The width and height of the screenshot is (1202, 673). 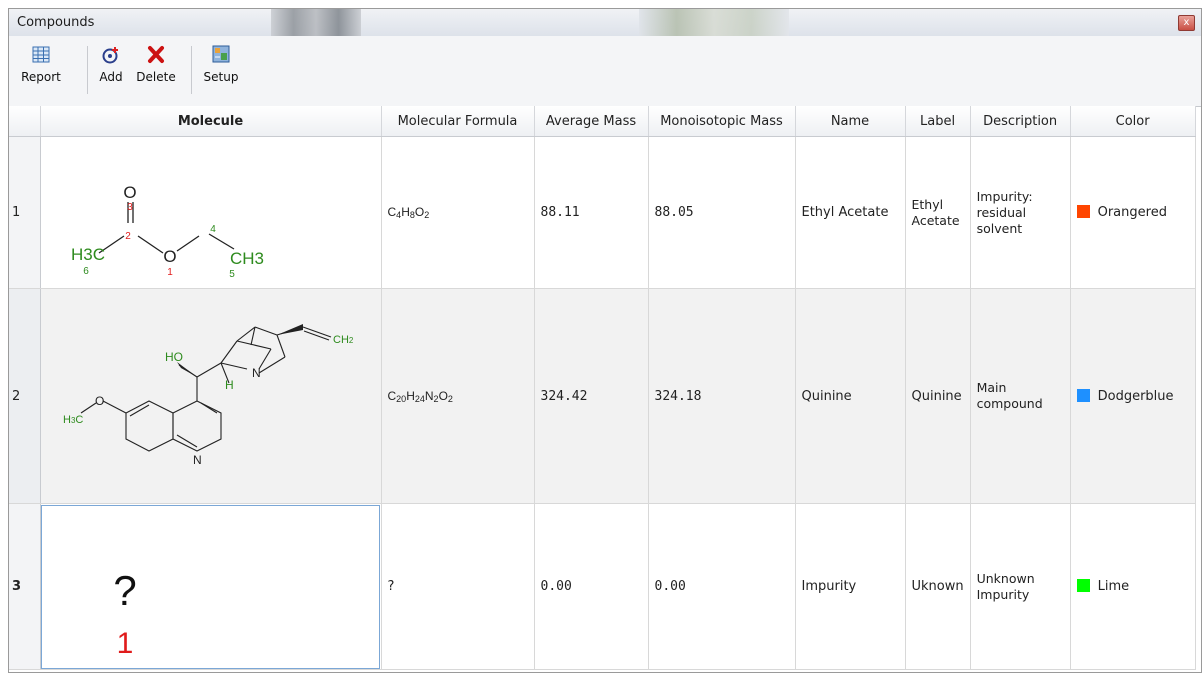 What do you see at coordinates (156, 77) in the screenshot?
I see `delete-label: Delete` at bounding box center [156, 77].